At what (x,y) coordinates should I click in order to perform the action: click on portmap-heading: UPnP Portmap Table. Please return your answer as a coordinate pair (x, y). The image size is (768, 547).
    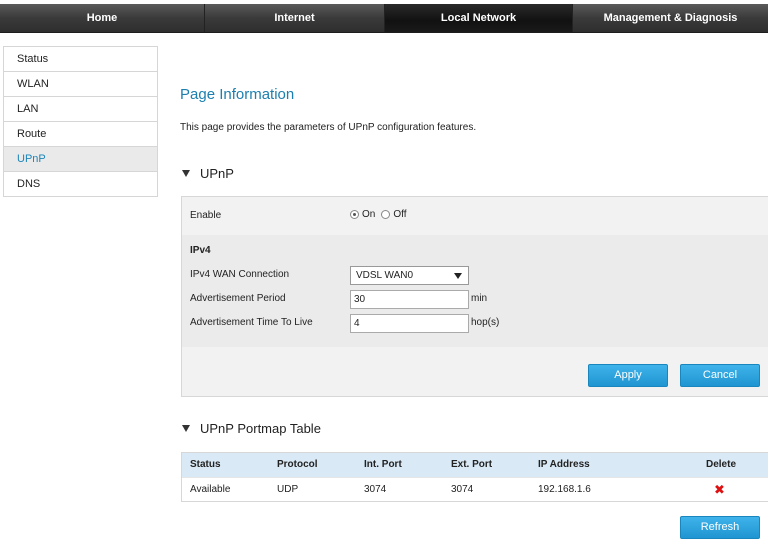
    Looking at the image, I should click on (260, 428).